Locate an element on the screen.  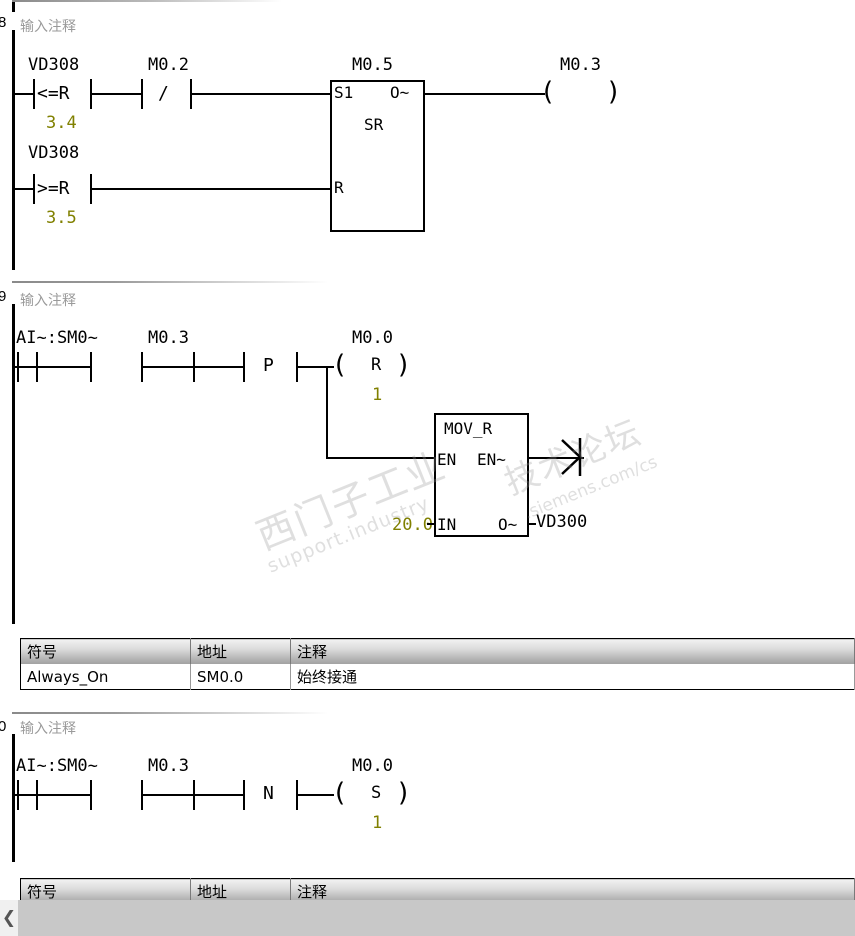
network-number-8: 8 is located at coordinates (3, 22).